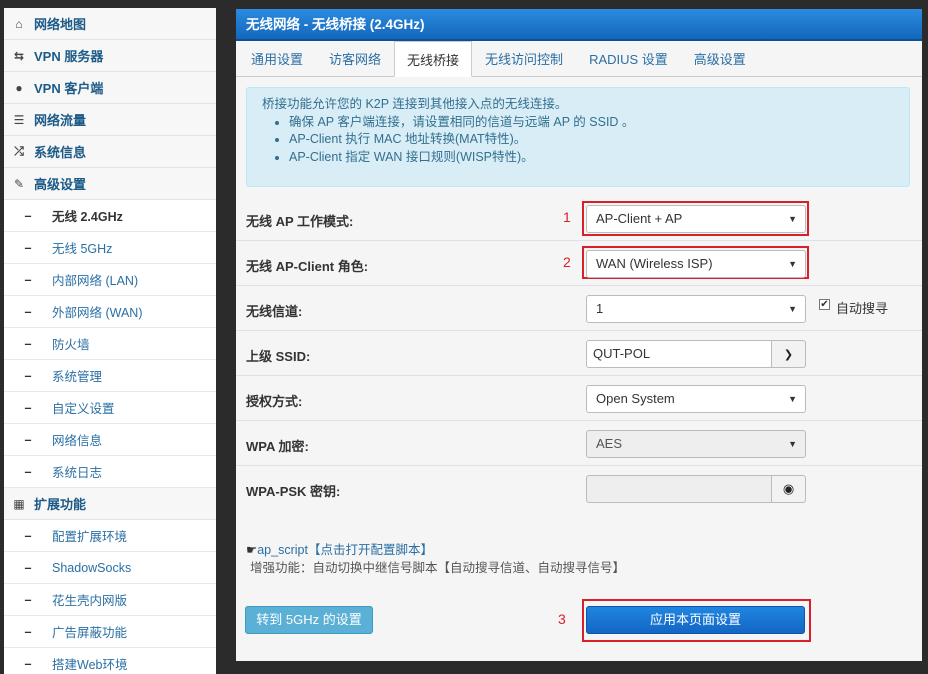  I want to click on tab: 无线桥接, so click(433, 59).